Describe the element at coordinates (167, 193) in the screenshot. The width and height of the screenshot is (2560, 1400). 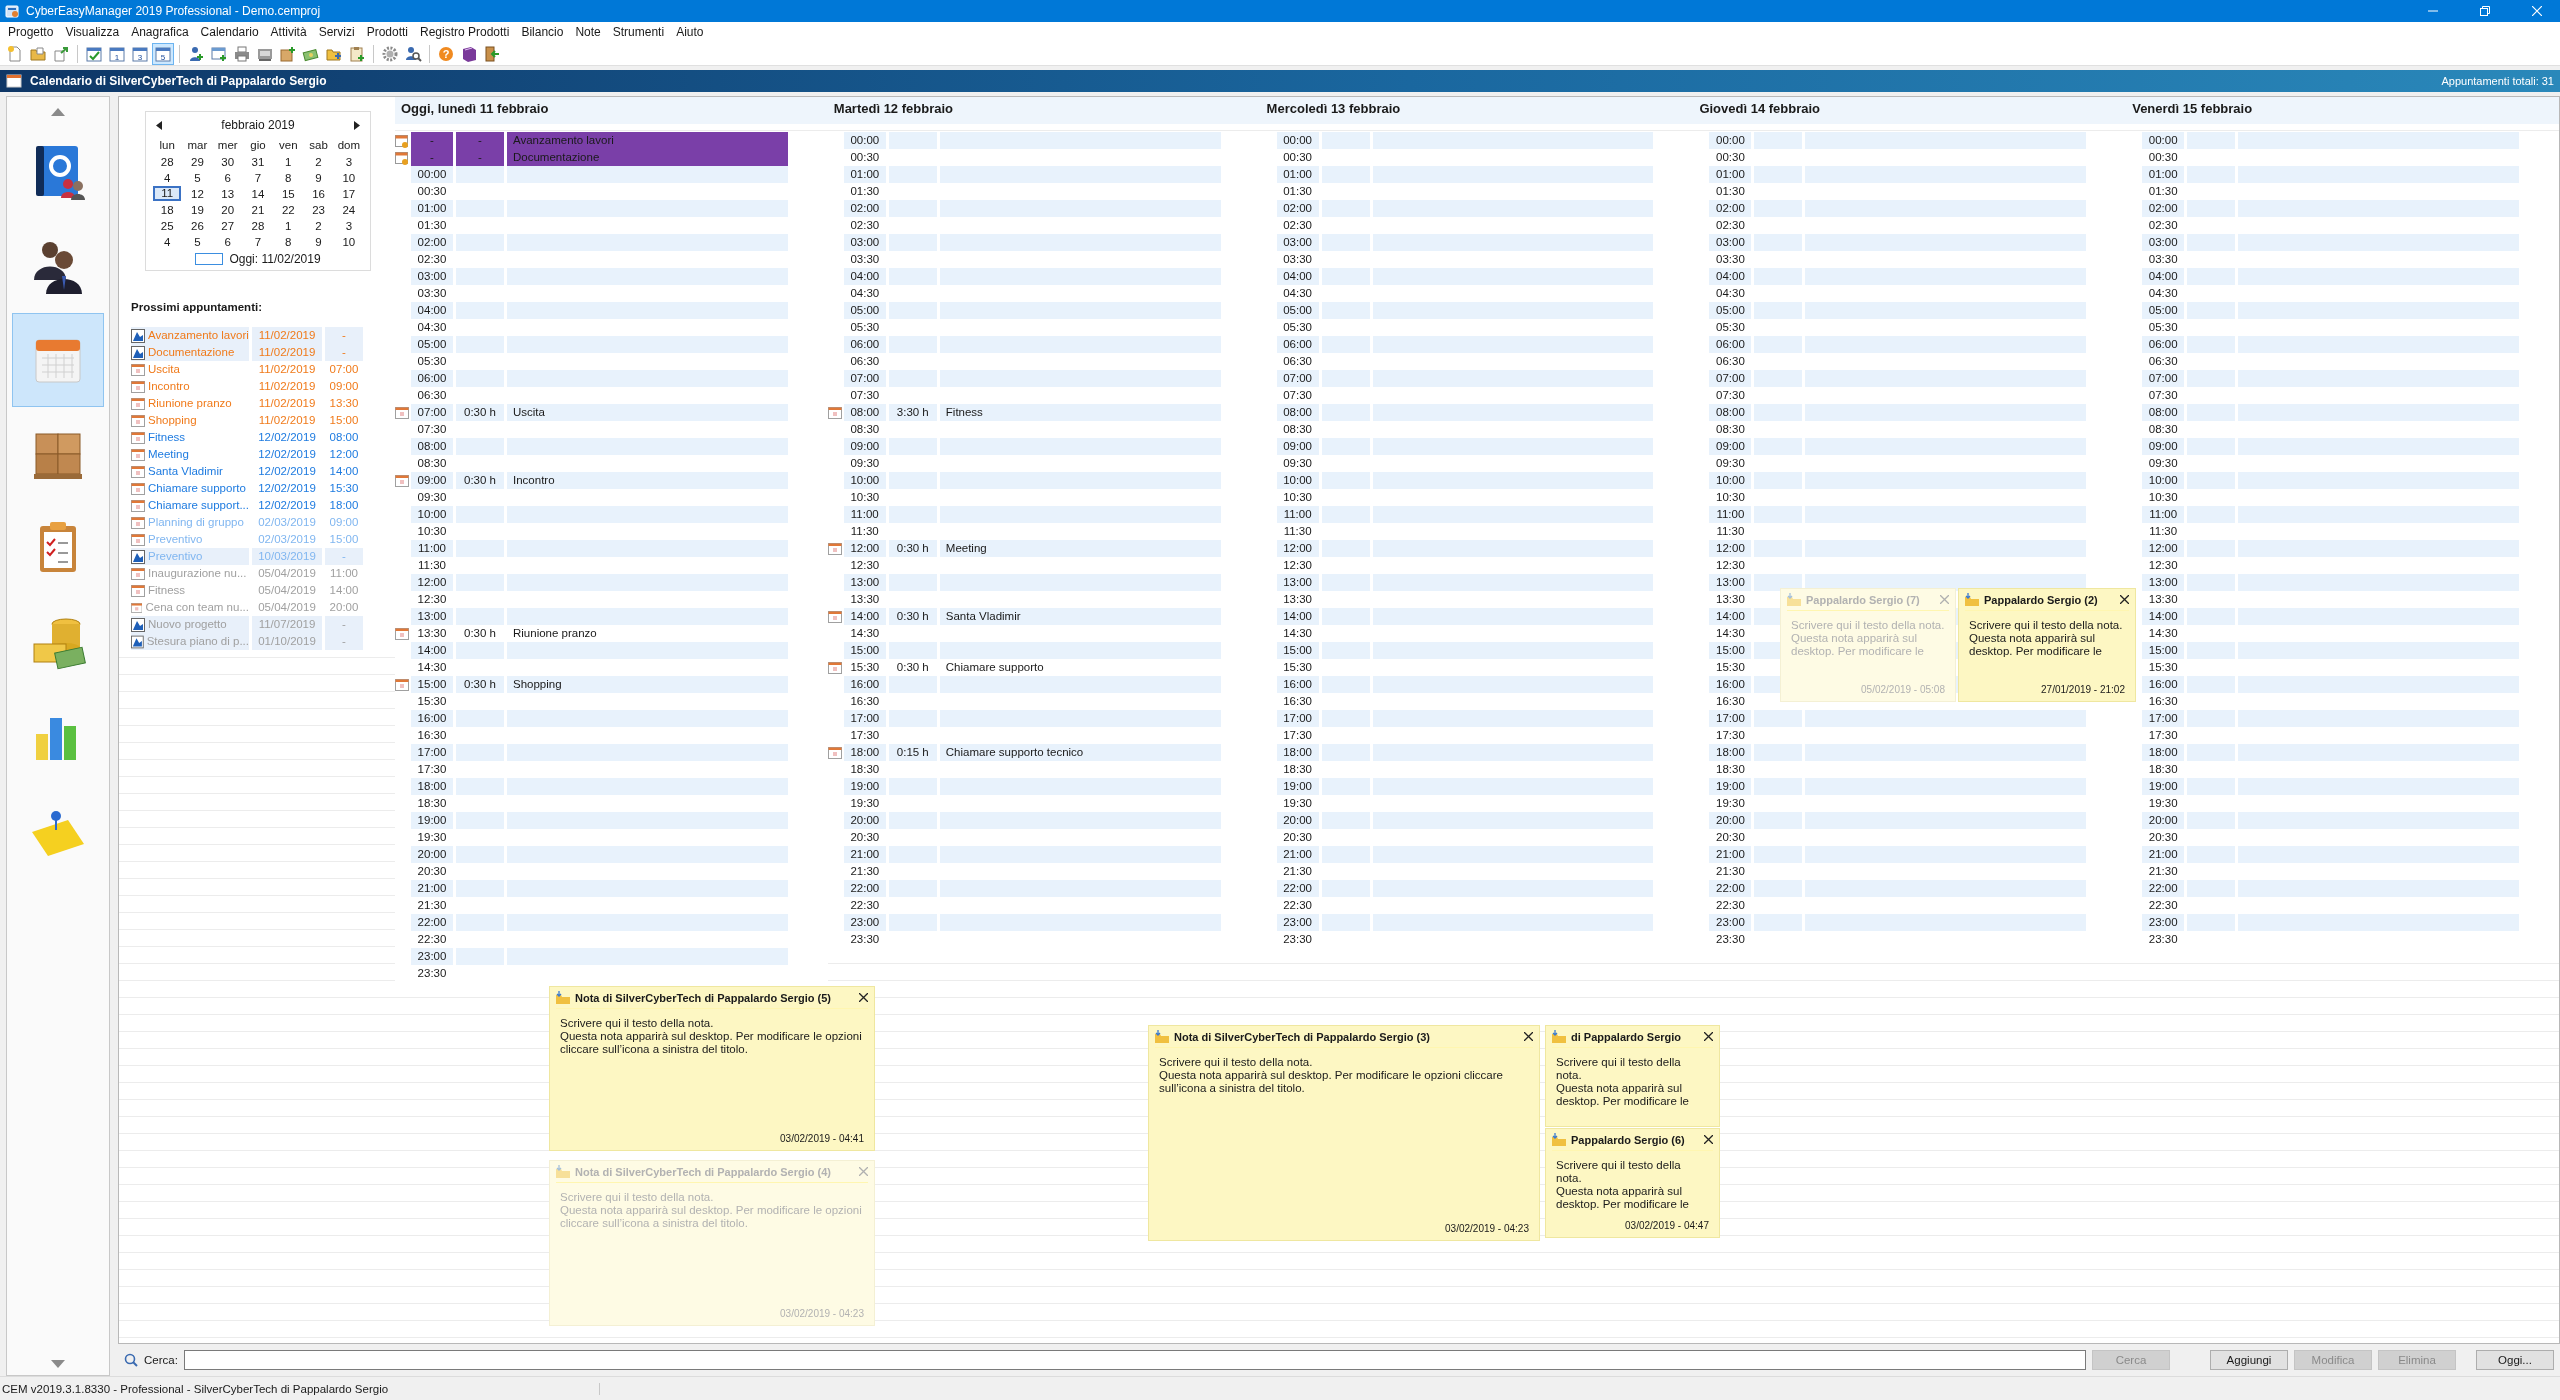
I see `calendar-day: 11` at that location.